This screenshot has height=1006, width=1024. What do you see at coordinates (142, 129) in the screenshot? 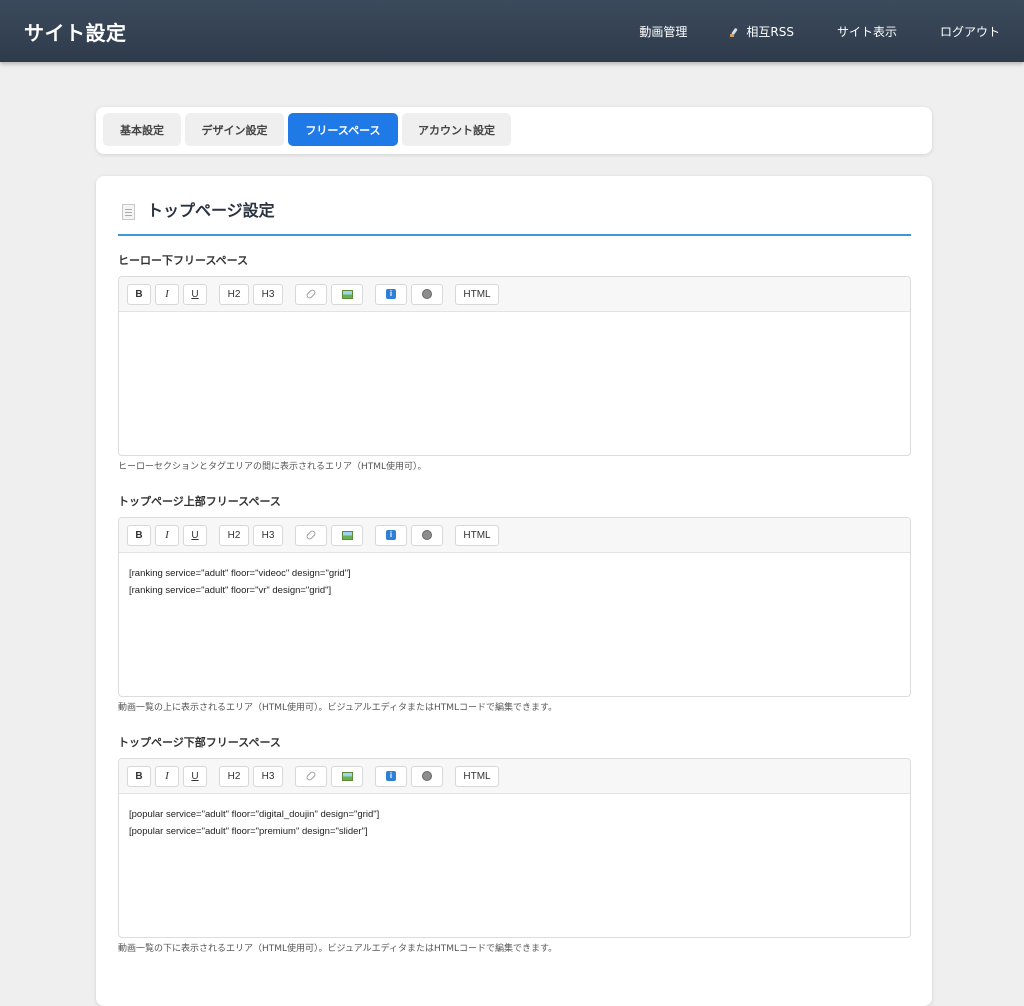
I see `tab-basic-settings: 基本設定` at bounding box center [142, 129].